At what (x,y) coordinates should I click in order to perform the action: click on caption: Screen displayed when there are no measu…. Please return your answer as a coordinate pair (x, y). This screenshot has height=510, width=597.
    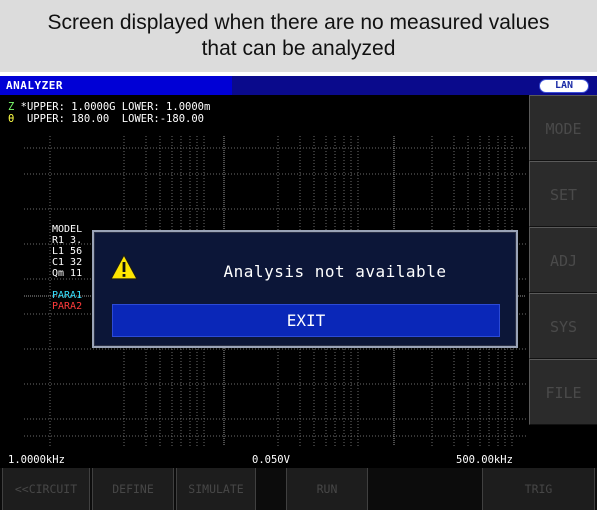
    Looking at the image, I should click on (298, 36).